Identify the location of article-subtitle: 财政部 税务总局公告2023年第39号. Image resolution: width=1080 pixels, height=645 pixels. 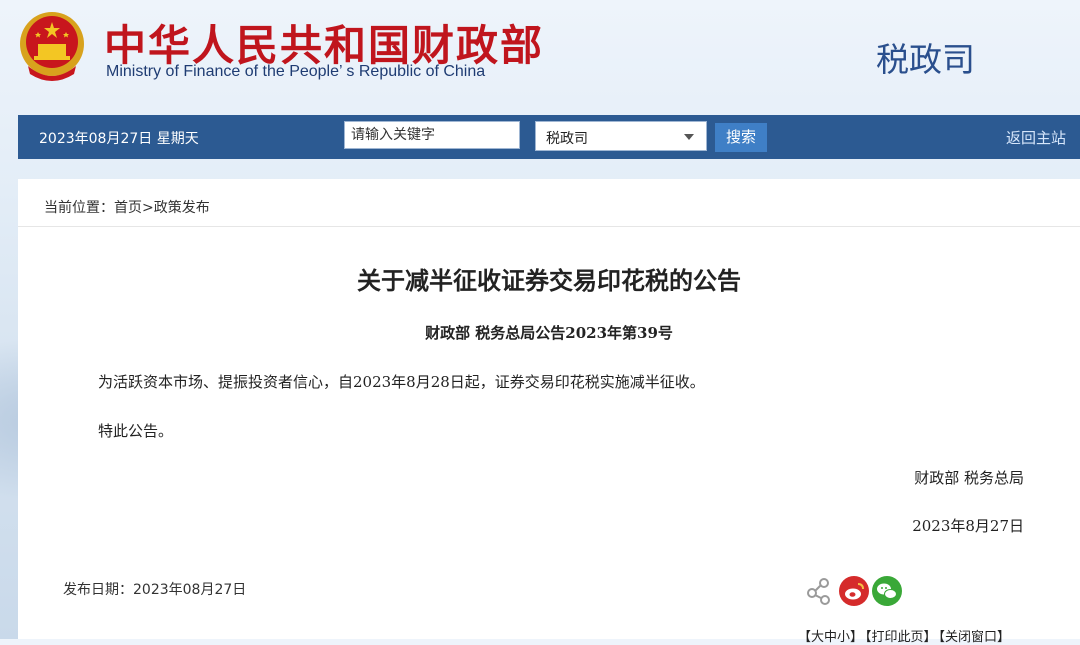
(549, 333).